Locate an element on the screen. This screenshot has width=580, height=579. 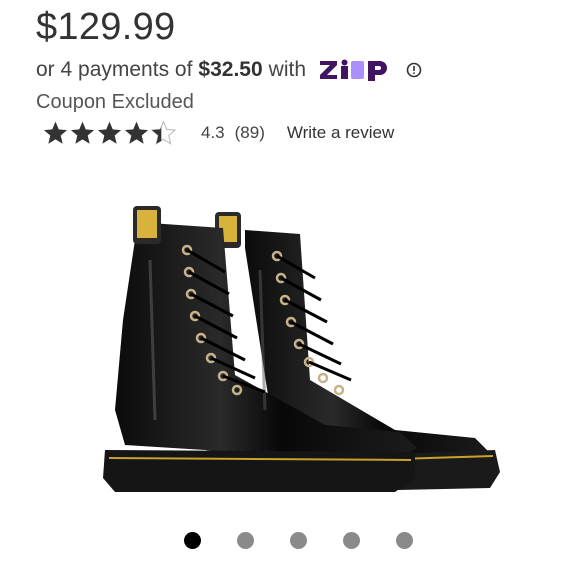
zip-logo is located at coordinates (357, 70).